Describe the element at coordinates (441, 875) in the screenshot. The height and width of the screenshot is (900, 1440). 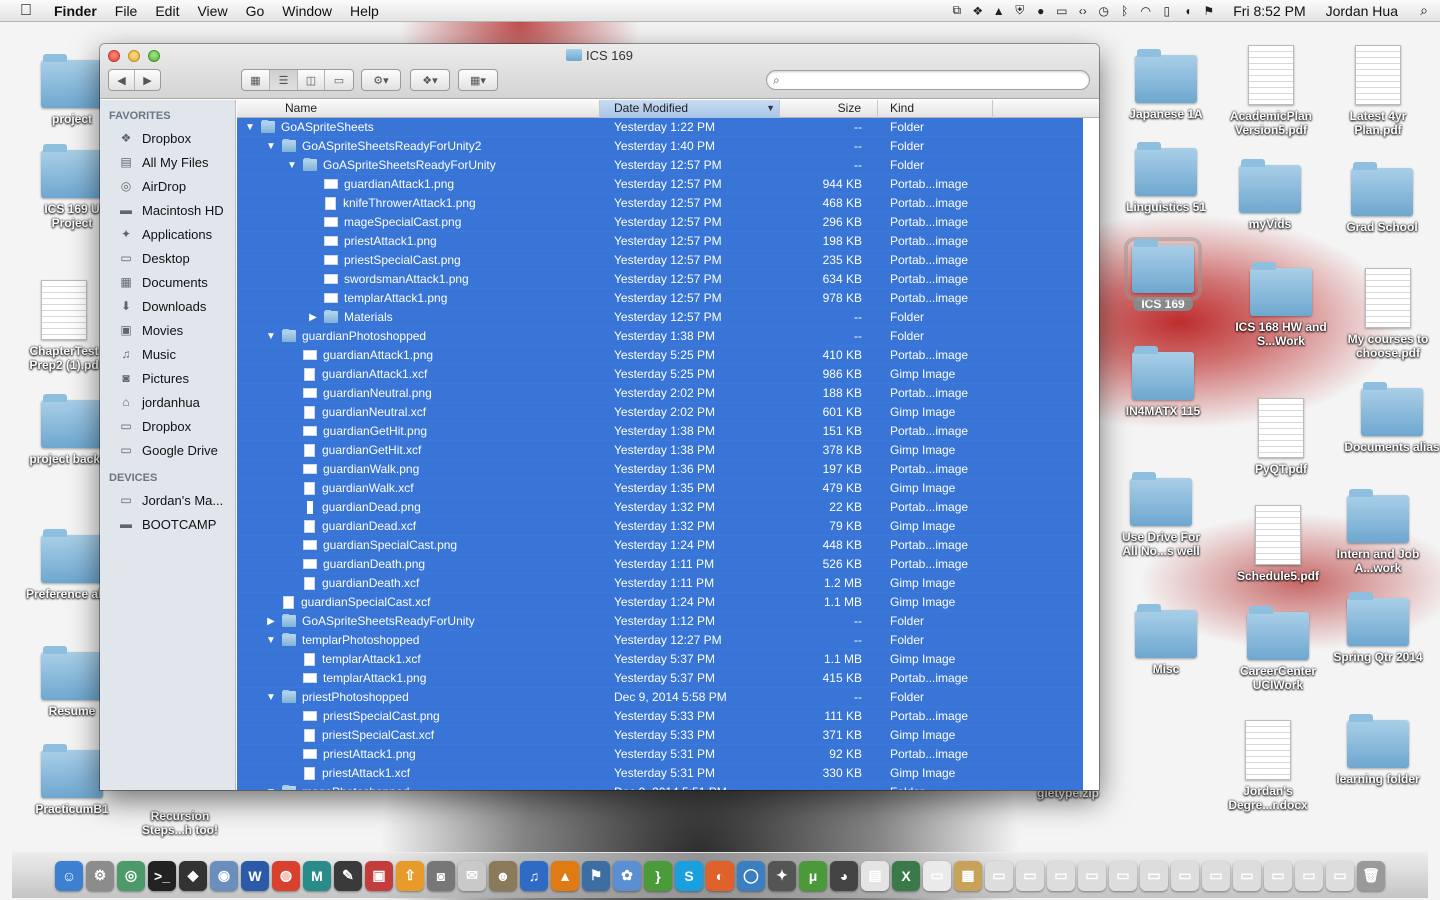
I see `camera-icon: ◙` at that location.